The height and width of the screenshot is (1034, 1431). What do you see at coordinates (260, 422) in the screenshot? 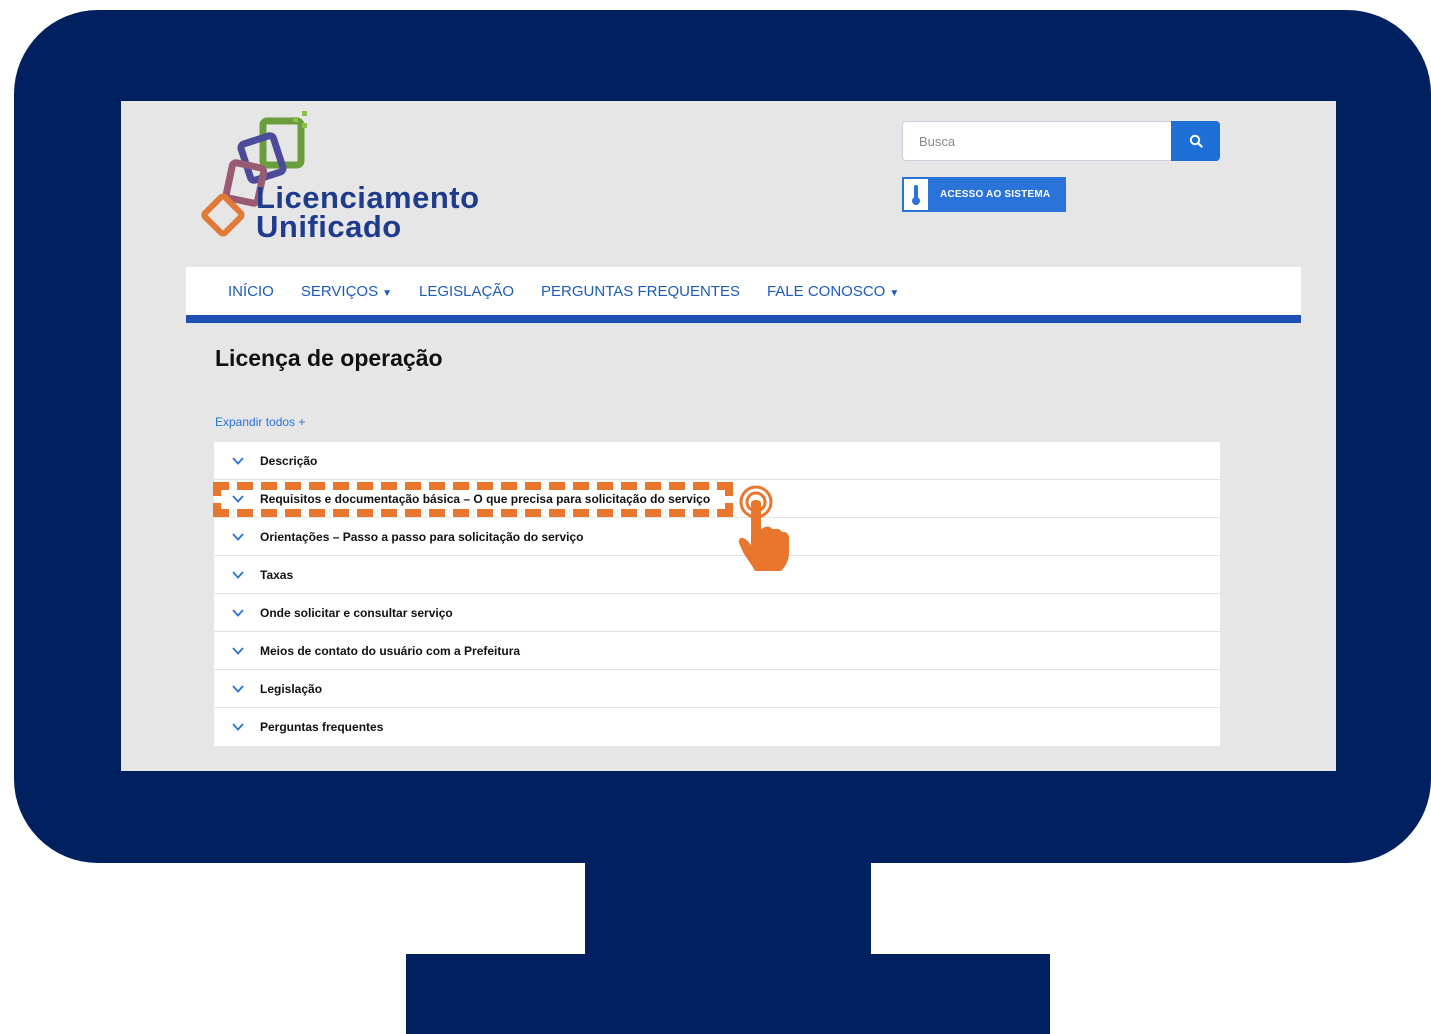
I see `expand-all-link: Expandir todos +` at bounding box center [260, 422].